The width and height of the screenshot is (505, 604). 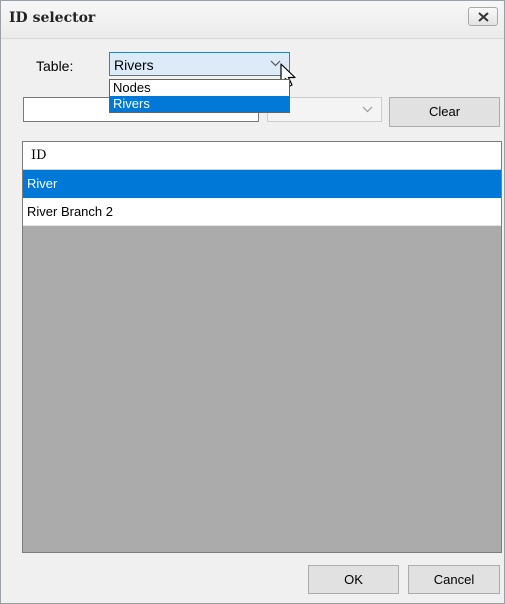 I want to click on table-label: Table:, so click(x=55, y=66).